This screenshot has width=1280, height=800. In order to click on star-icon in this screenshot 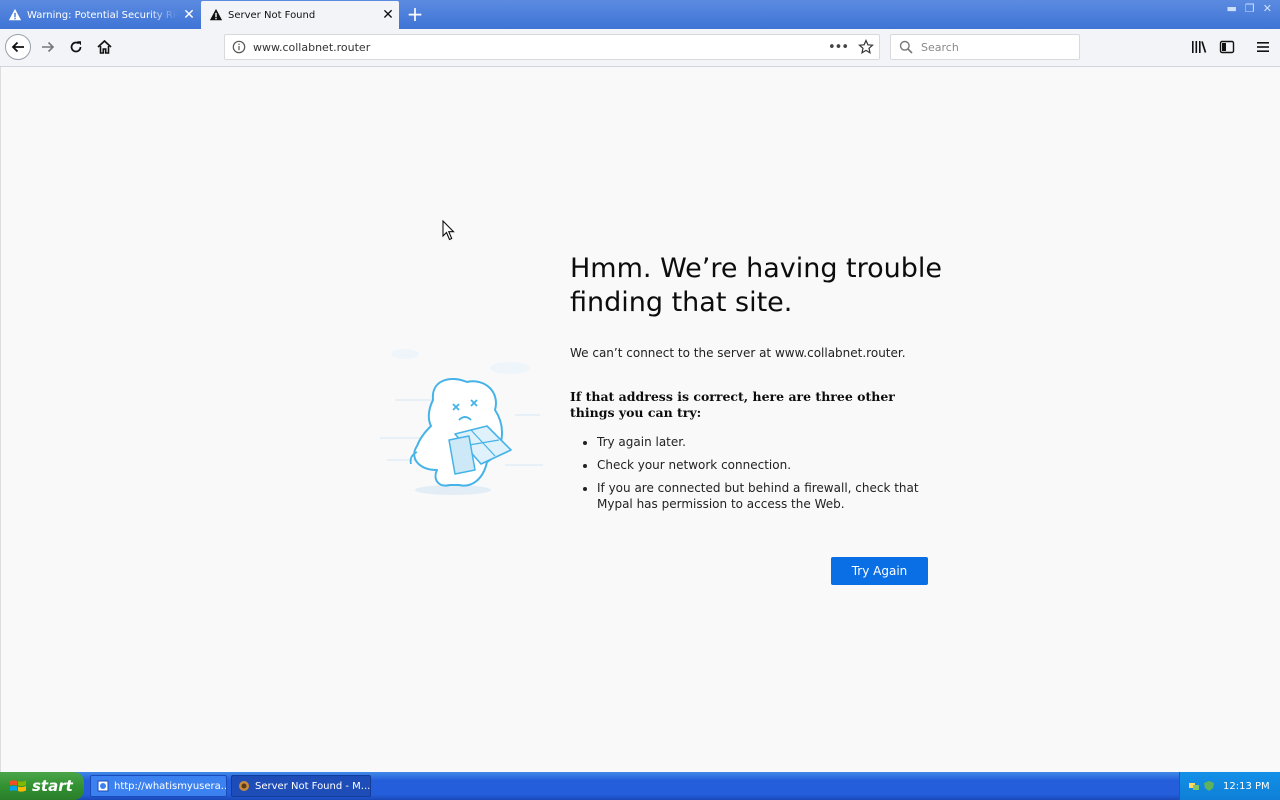, I will do `click(866, 47)`.